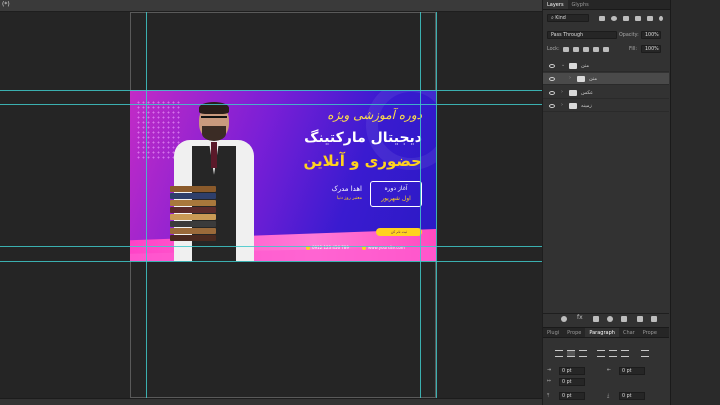 This screenshot has height=405, width=720. Describe the element at coordinates (651, 35) in the screenshot. I see `opacity-field: 100%` at that location.